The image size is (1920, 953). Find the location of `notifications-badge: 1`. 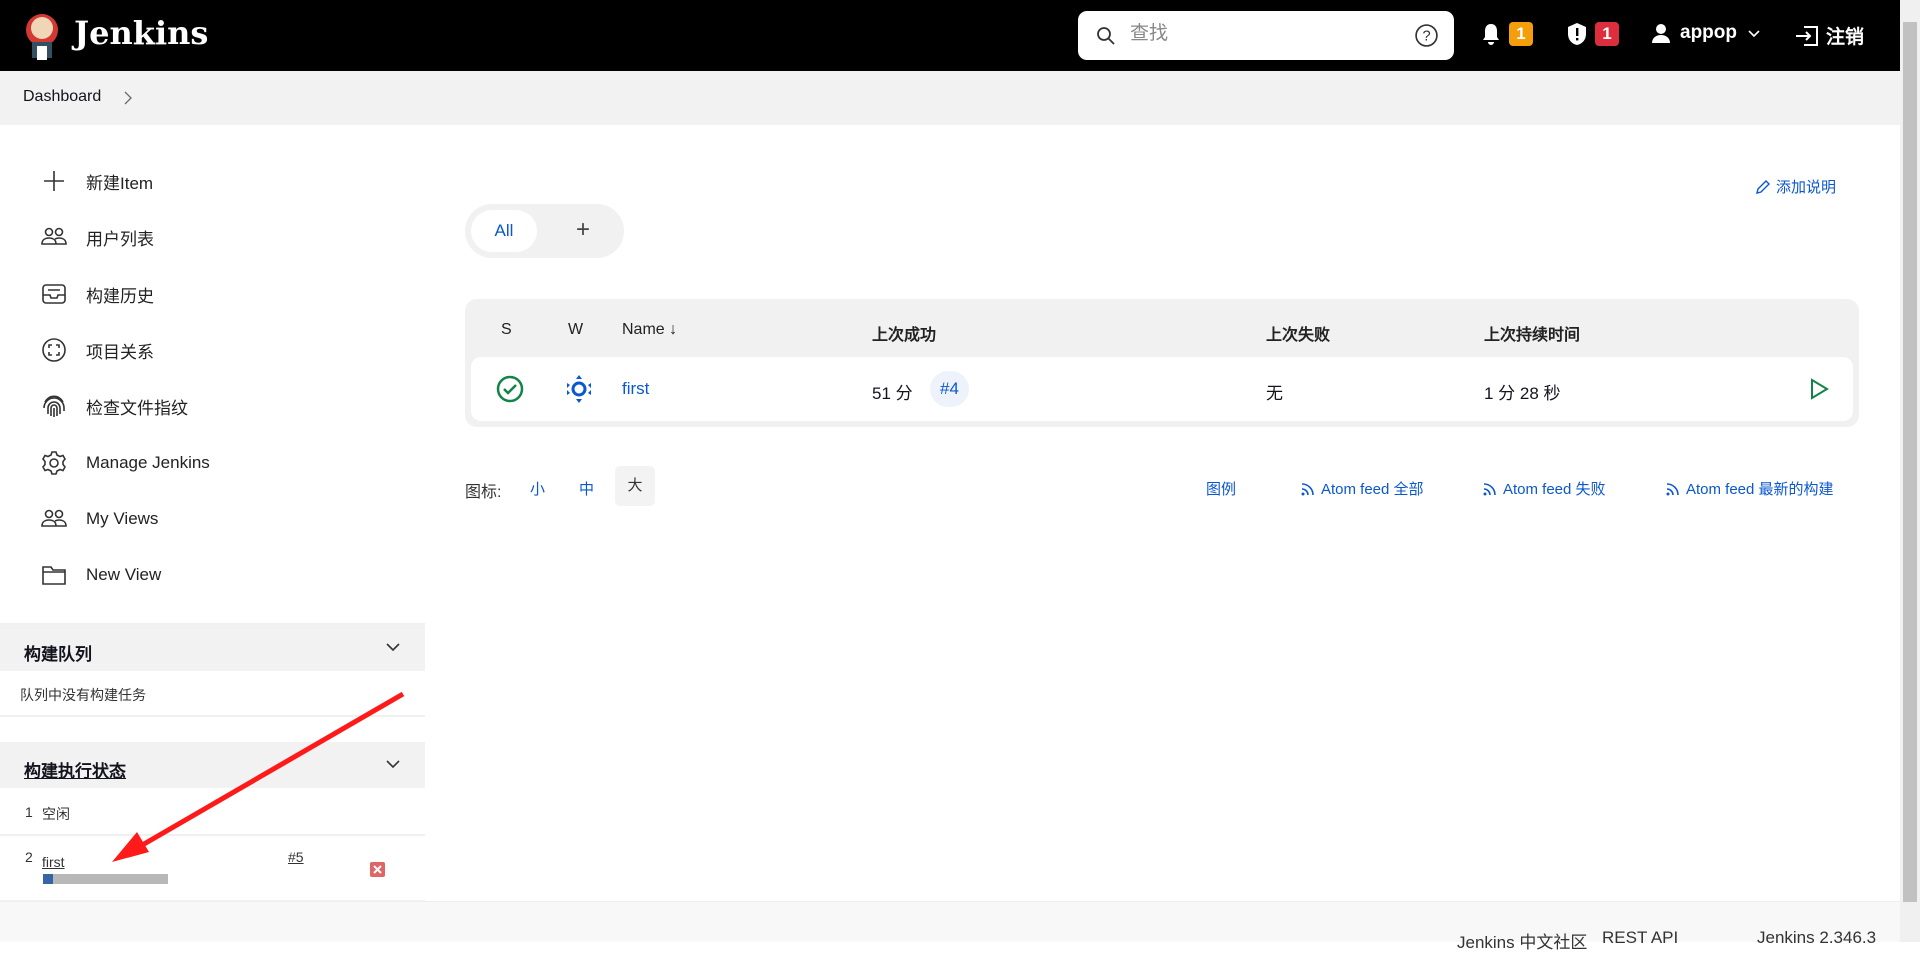

notifications-badge: 1 is located at coordinates (1521, 34).